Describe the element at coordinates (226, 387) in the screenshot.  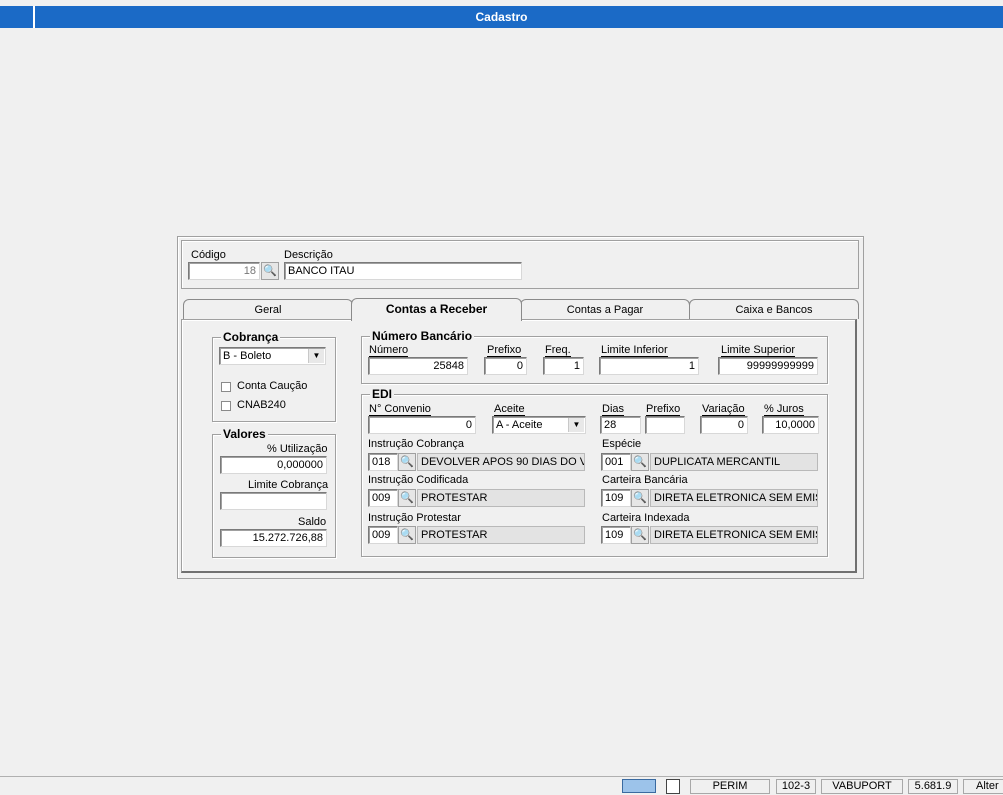
I see `conta-caucao-checkbox` at that location.